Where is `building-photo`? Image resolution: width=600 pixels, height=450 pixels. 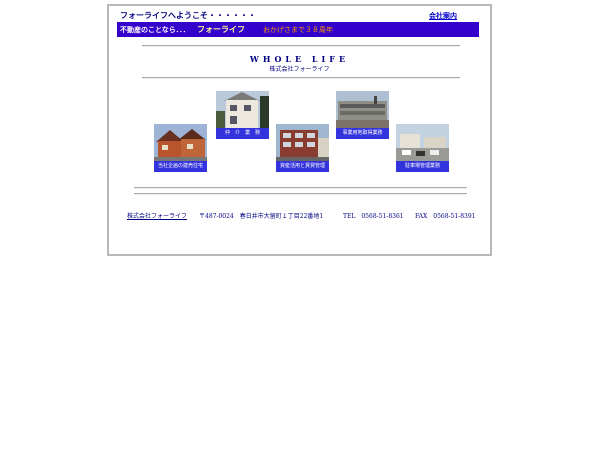 building-photo is located at coordinates (362, 109).